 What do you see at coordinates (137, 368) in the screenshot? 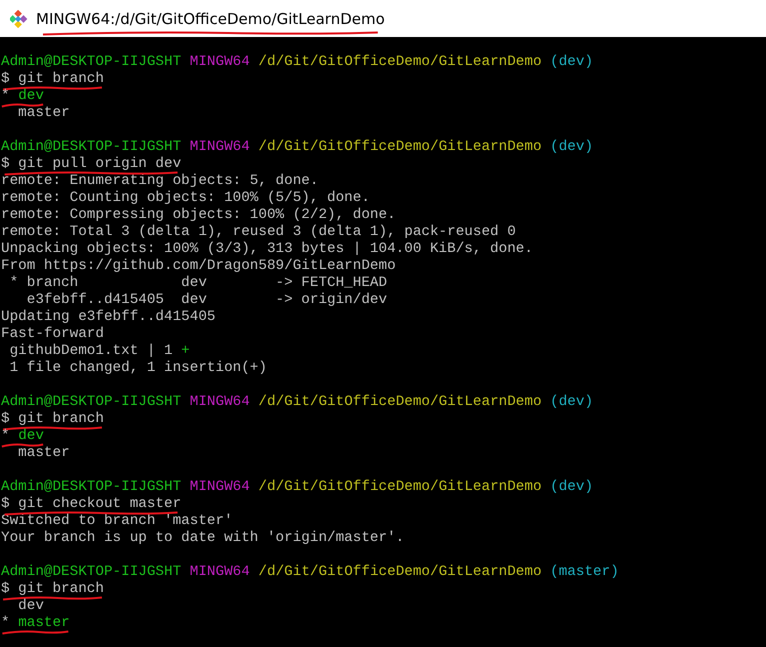
I see `output-line: 1 file changed, 1 insertion(+)` at bounding box center [137, 368].